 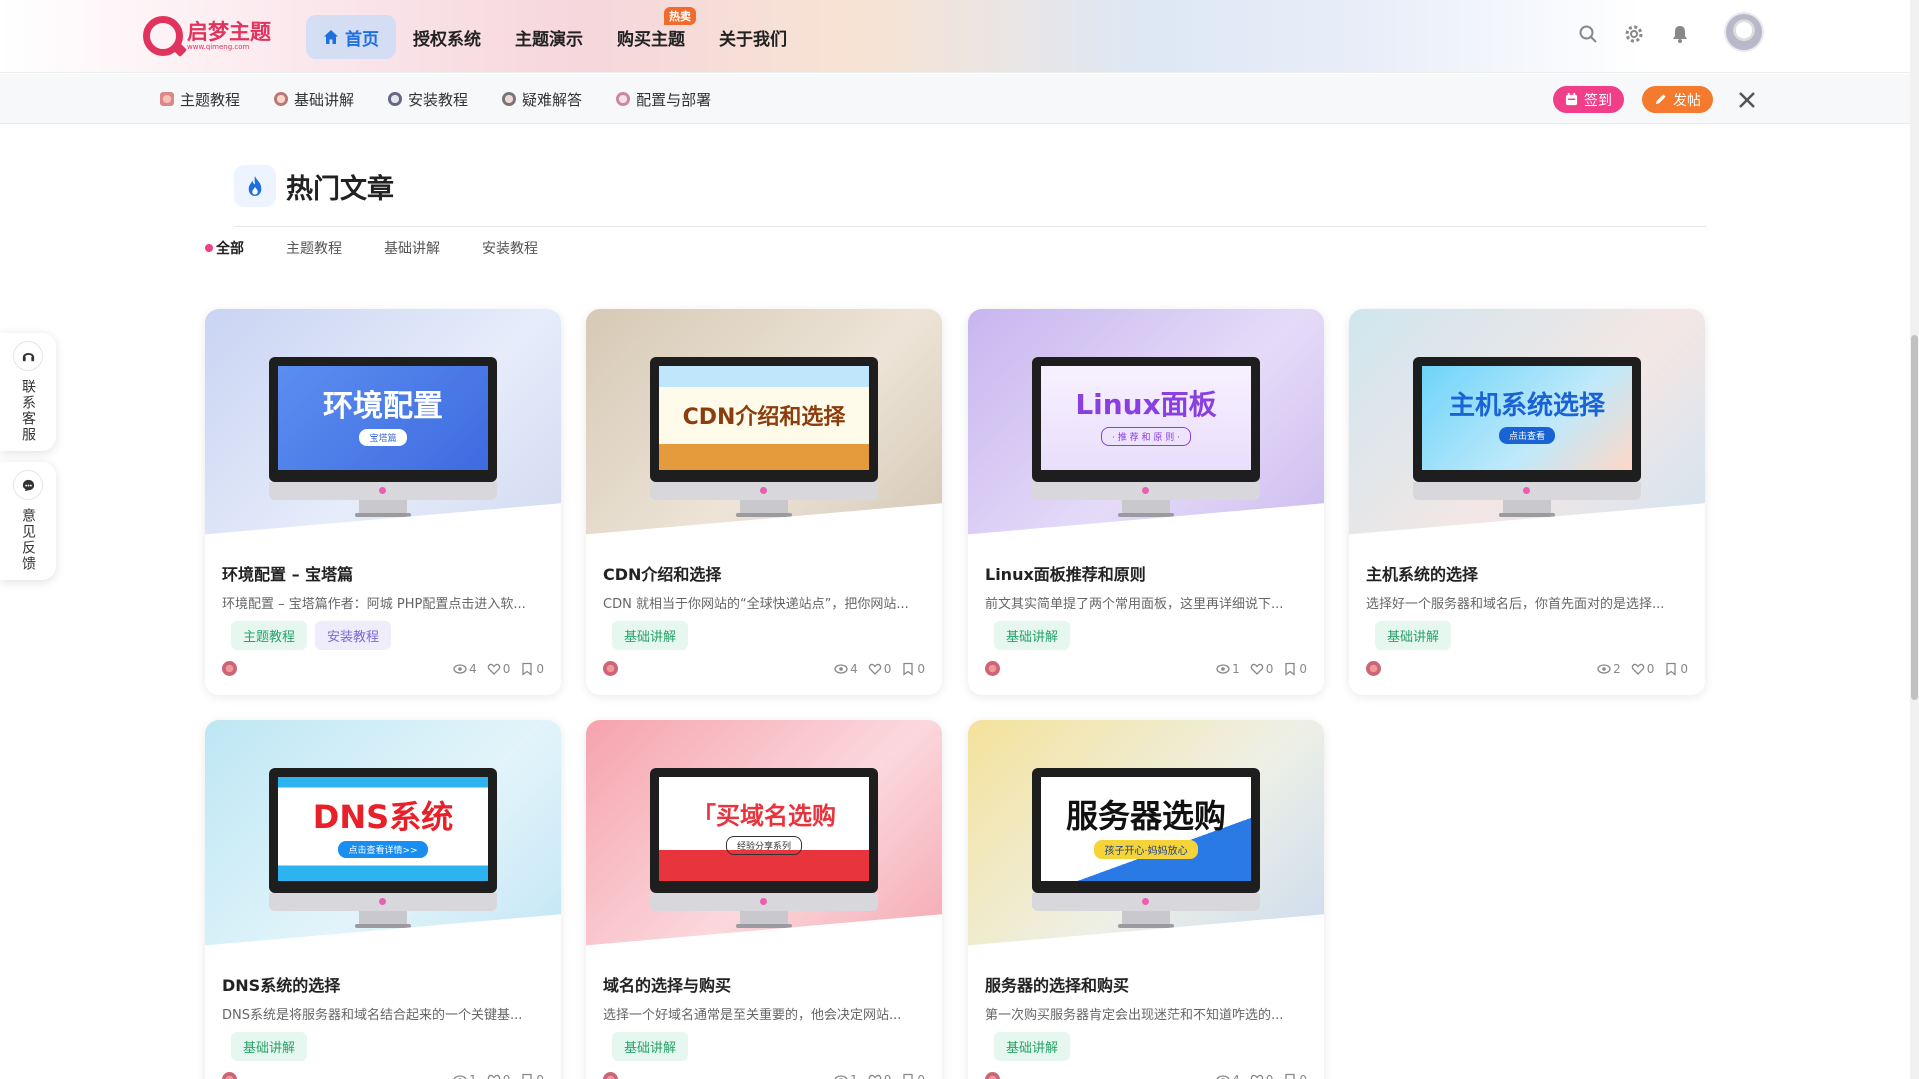 I want to click on subnav-label: 配置与部署, so click(x=674, y=99).